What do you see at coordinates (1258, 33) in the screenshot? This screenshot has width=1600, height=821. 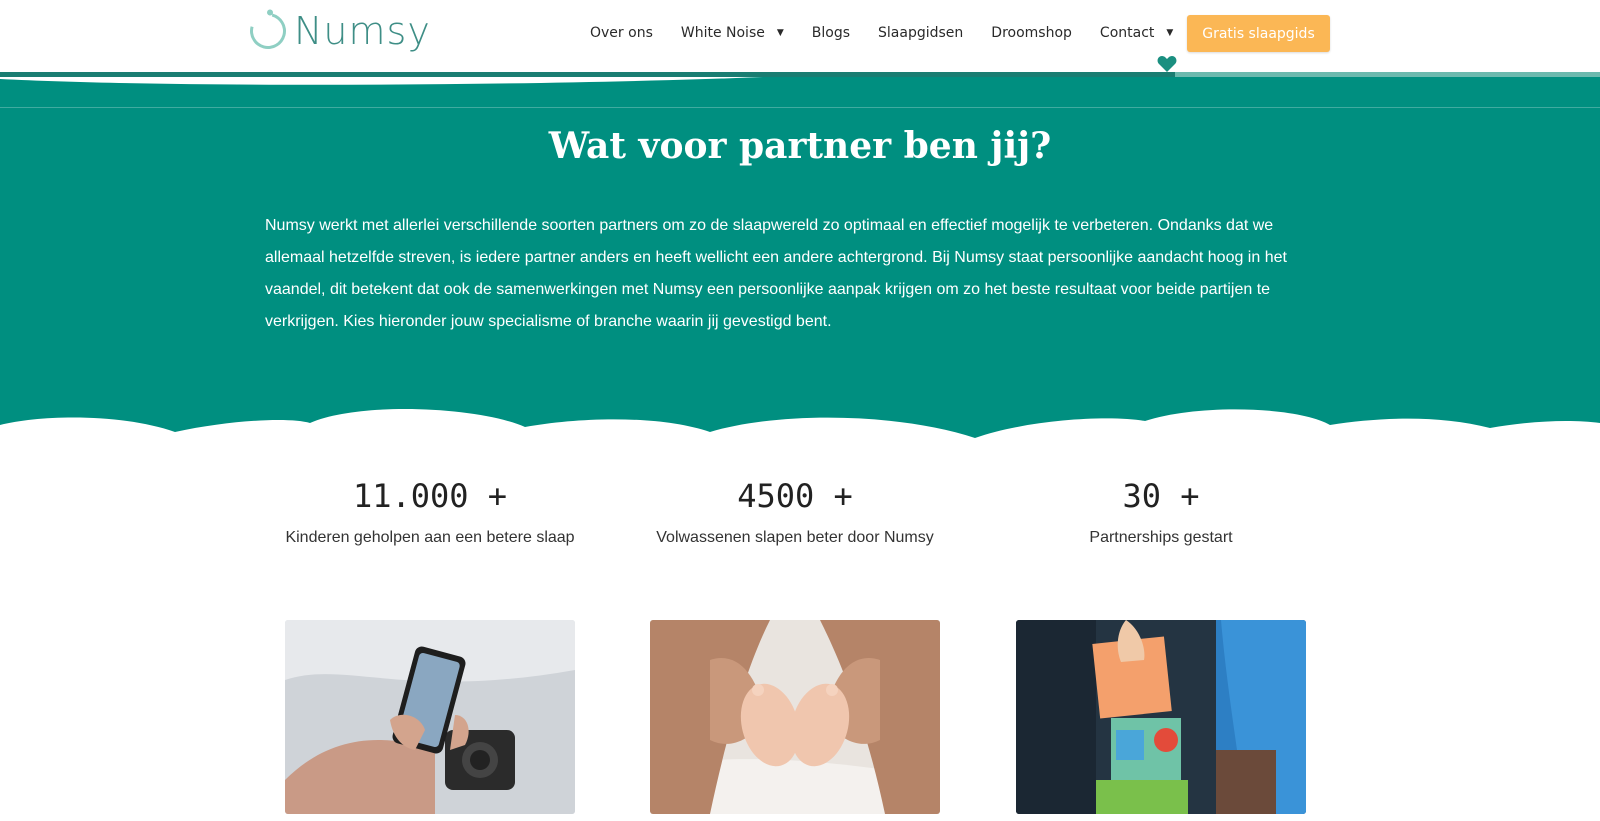 I see `free-sleep-guide-button: Gratis slaapgids` at bounding box center [1258, 33].